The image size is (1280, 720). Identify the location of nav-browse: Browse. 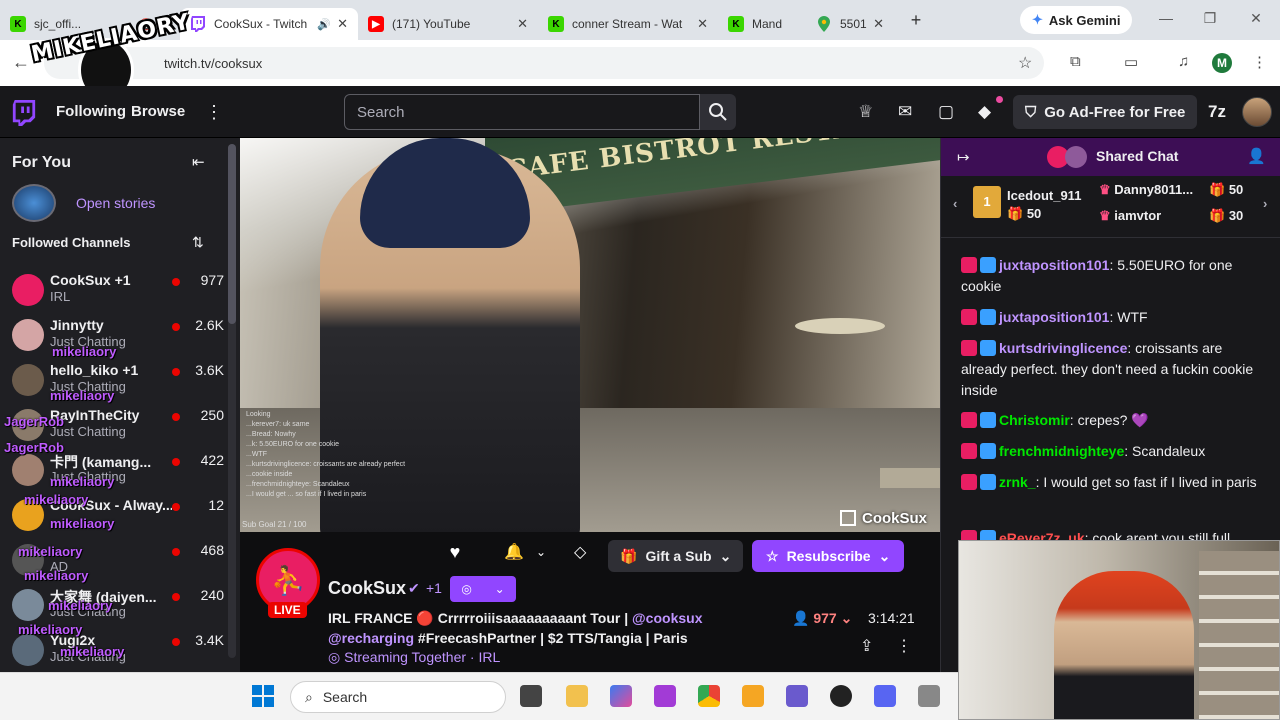
(158, 111).